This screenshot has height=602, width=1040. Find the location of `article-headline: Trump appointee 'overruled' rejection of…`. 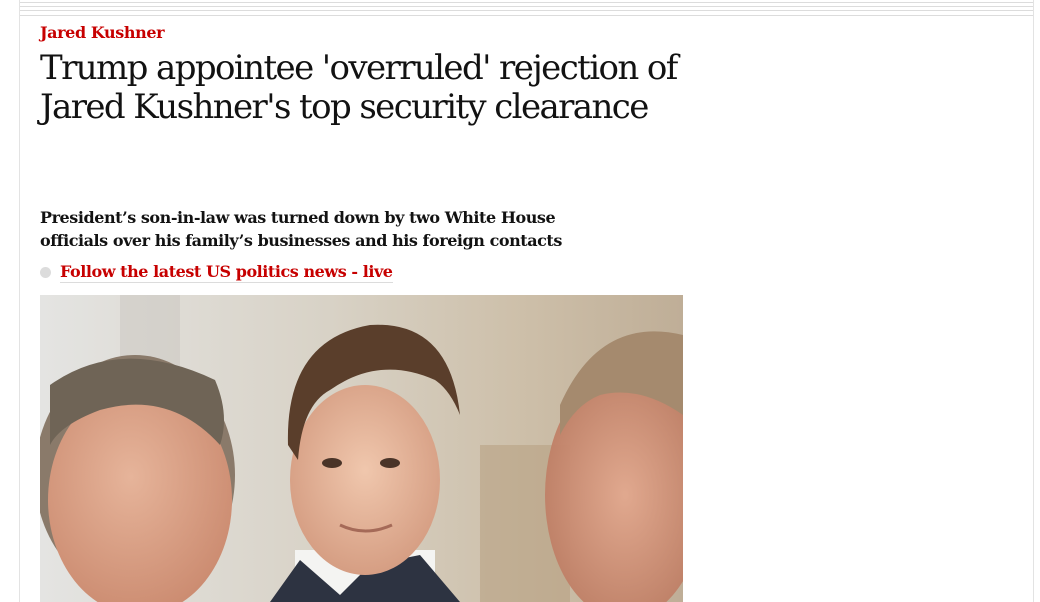

article-headline: Trump appointee 'overruled' rejection of… is located at coordinates (359, 87).